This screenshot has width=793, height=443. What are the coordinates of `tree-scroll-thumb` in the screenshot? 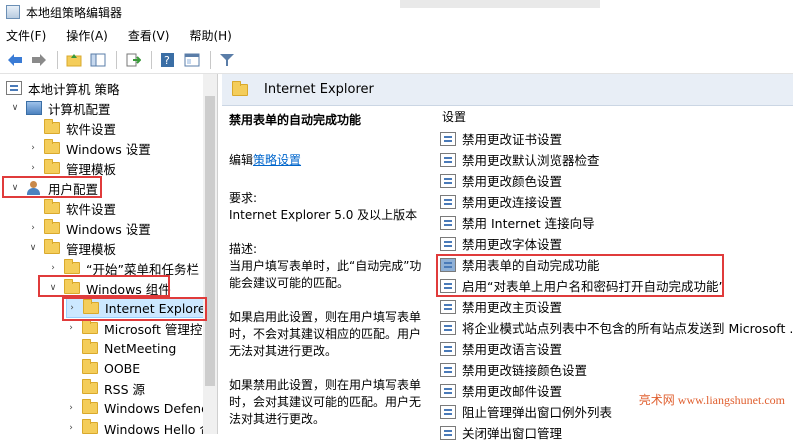 It's located at (210, 241).